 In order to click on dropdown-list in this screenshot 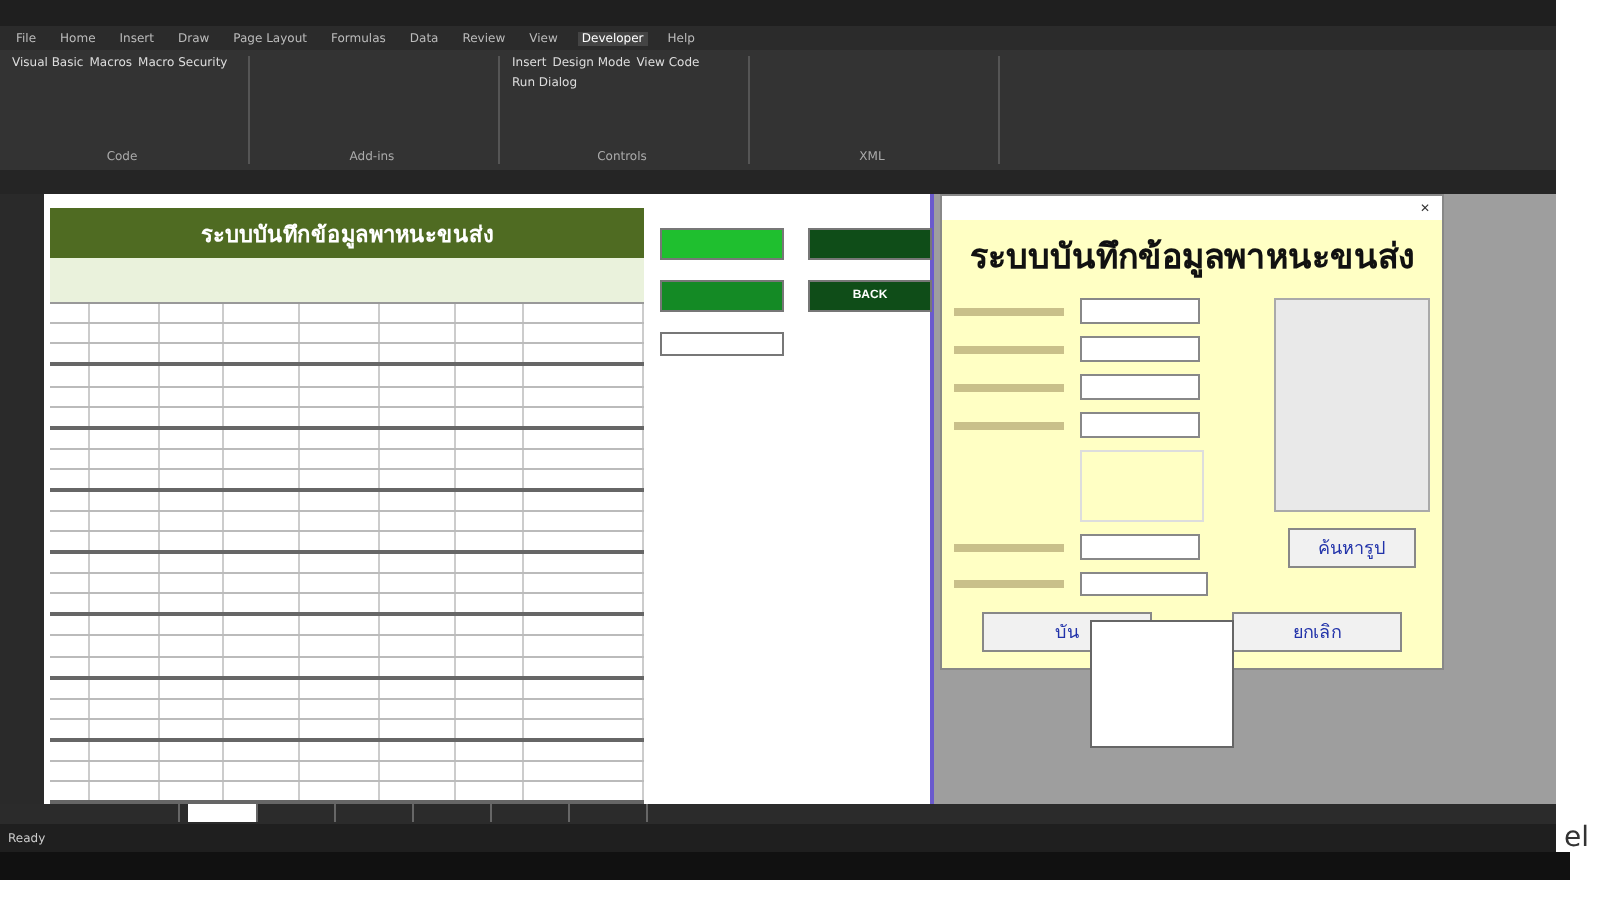, I will do `click(1162, 684)`.